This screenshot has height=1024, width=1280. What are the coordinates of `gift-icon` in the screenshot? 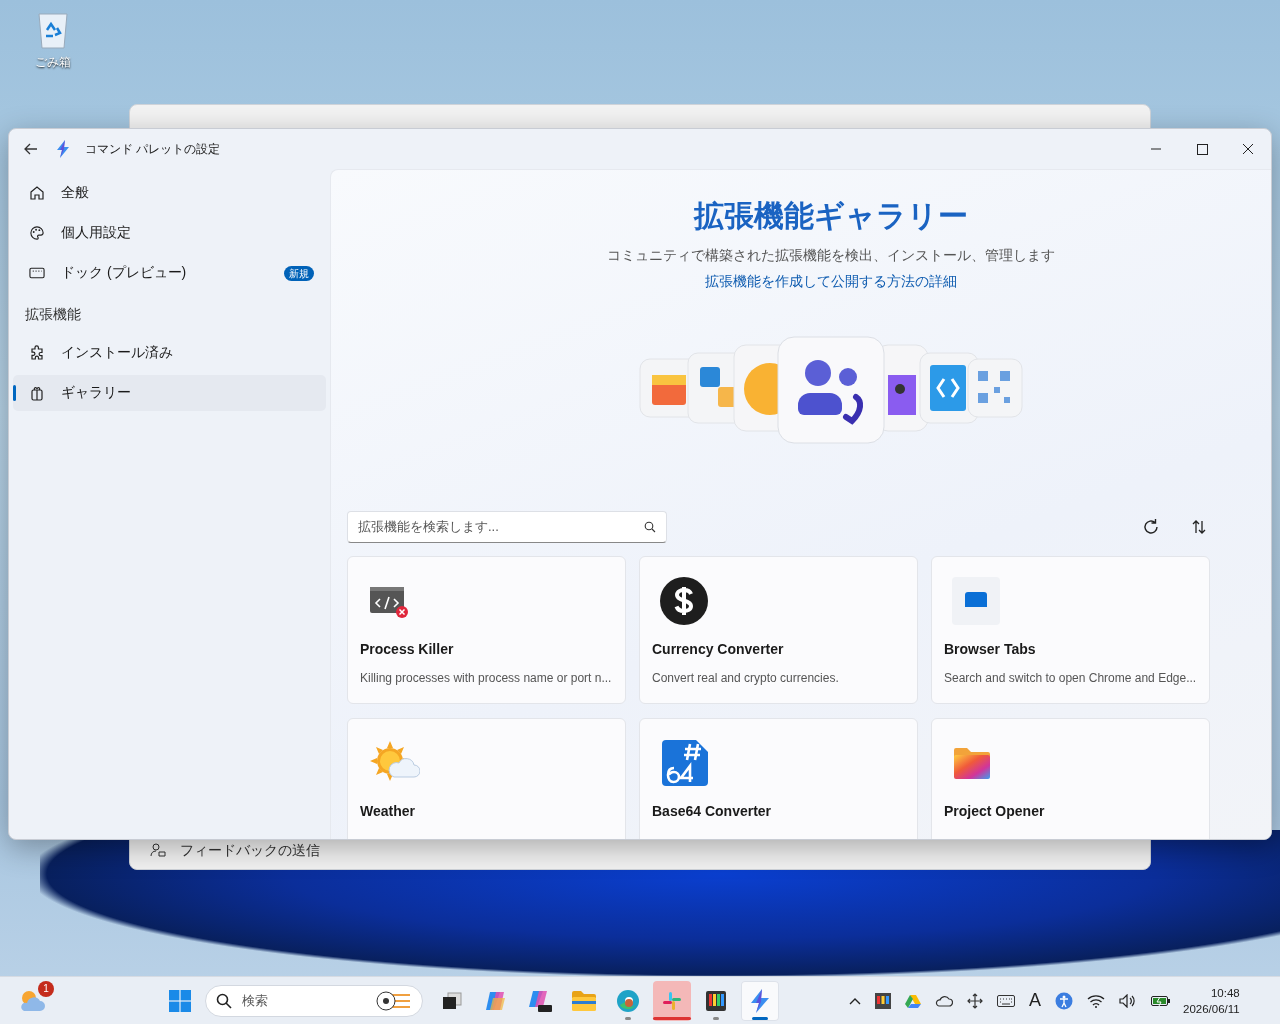 It's located at (37, 393).